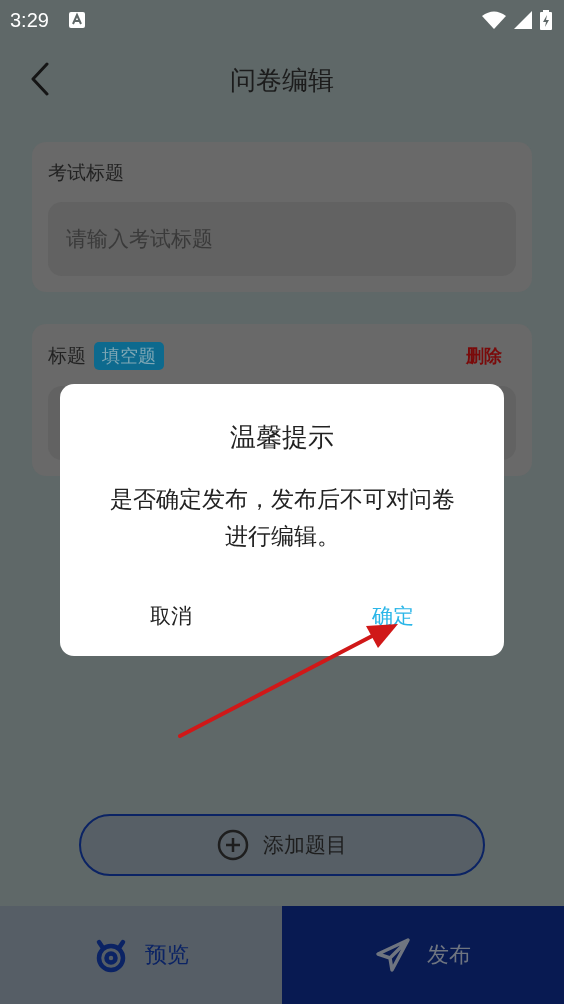 This screenshot has height=1004, width=564. I want to click on back-icon, so click(40, 79).